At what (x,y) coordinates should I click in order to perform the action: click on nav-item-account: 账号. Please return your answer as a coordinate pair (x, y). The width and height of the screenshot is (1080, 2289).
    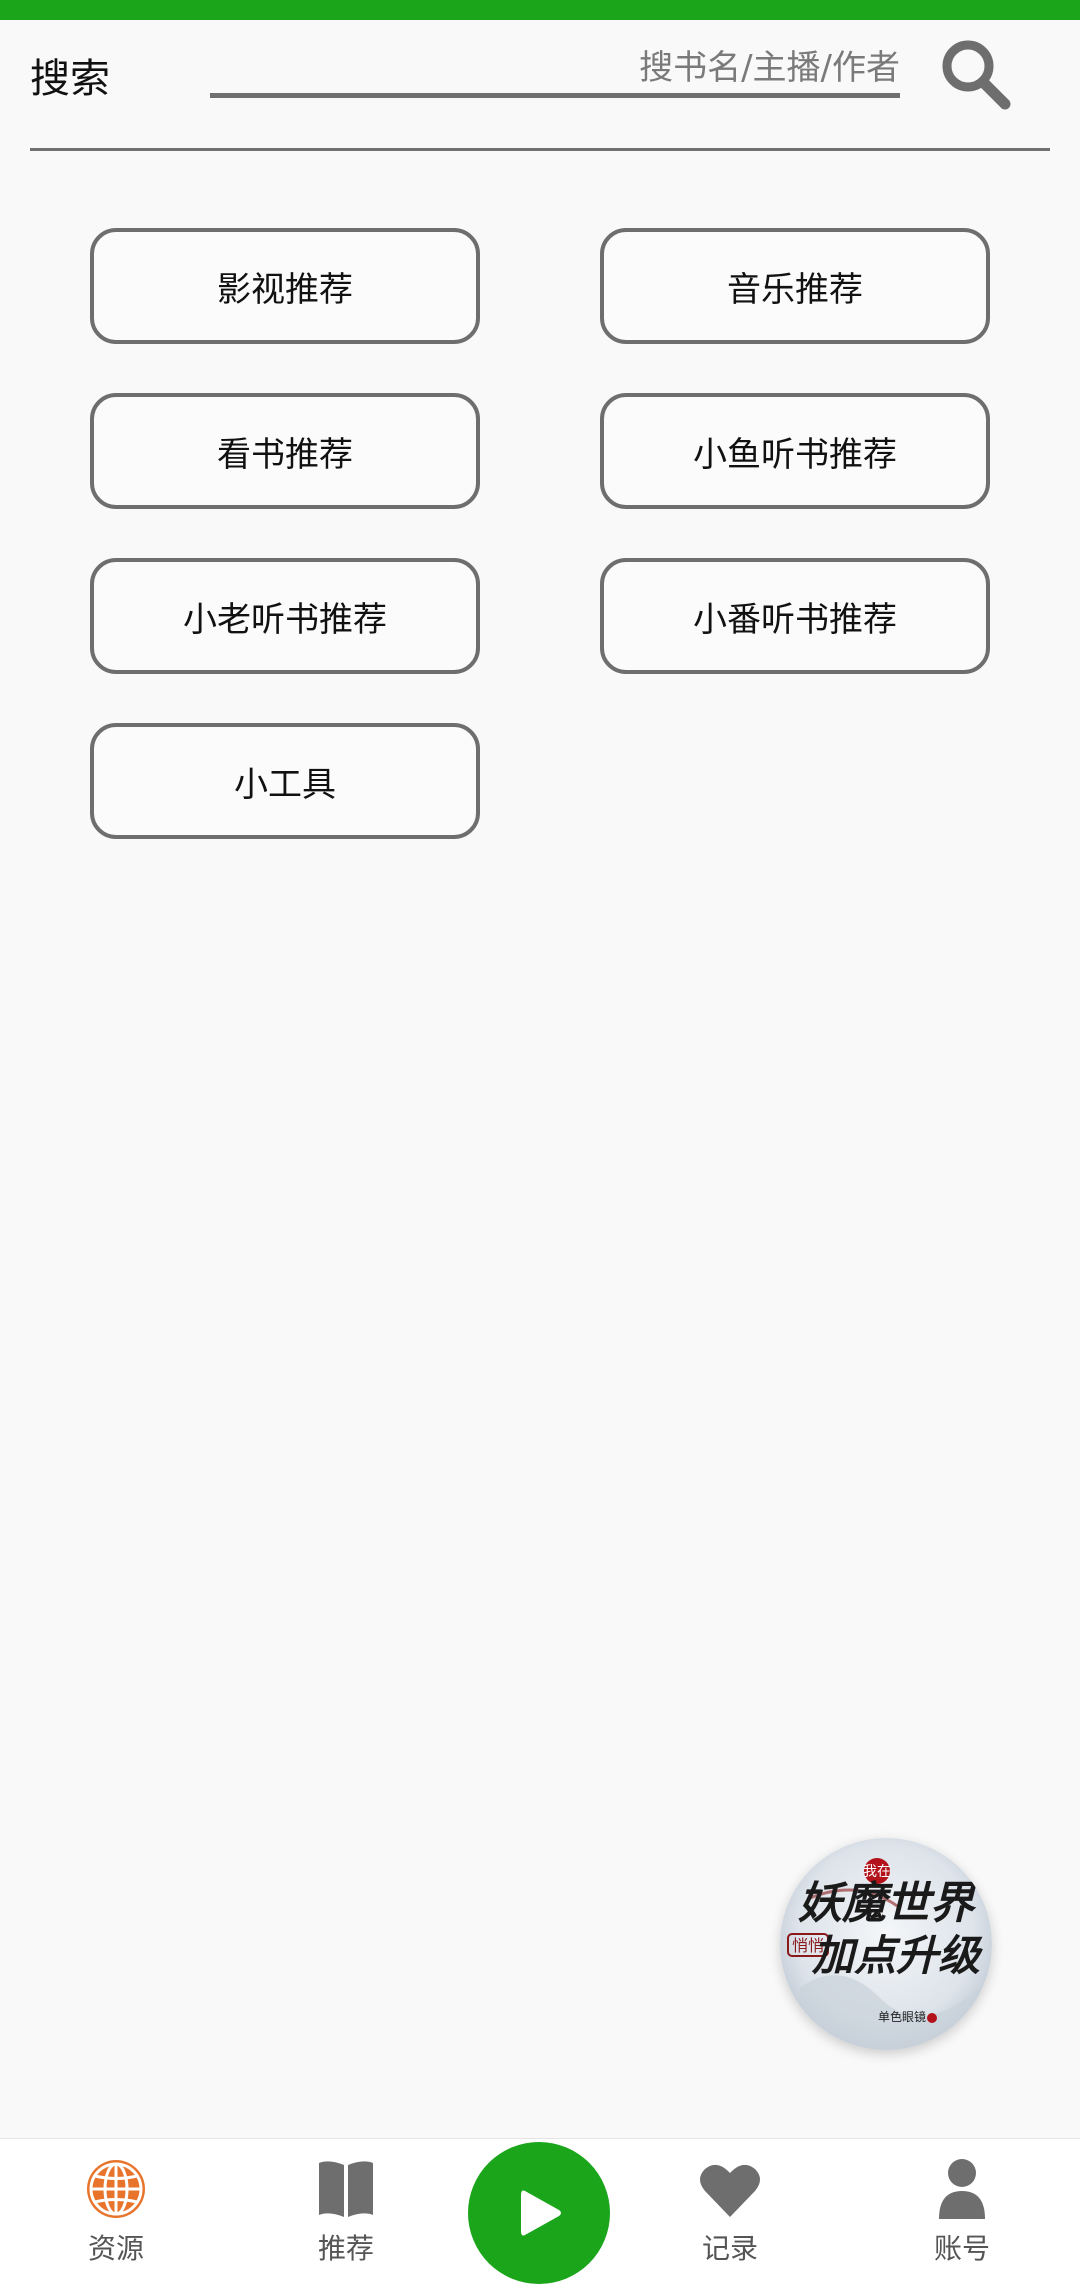
    Looking at the image, I should click on (962, 2217).